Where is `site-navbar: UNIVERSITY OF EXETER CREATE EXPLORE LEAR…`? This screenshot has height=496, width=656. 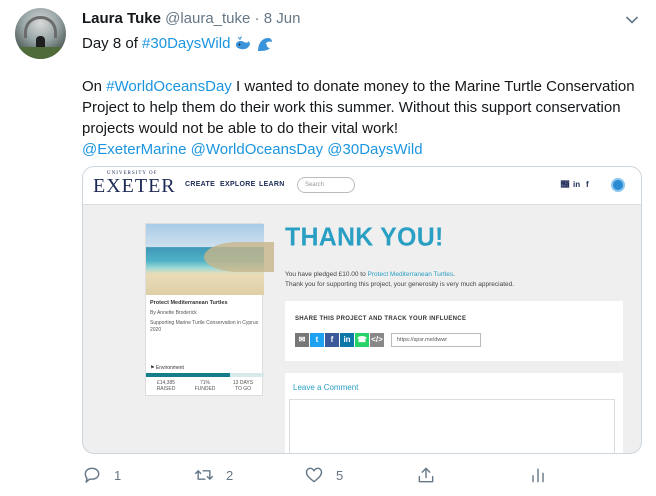
site-navbar: UNIVERSITY OF EXETER CREATE EXPLORE LEAR… is located at coordinates (362, 186).